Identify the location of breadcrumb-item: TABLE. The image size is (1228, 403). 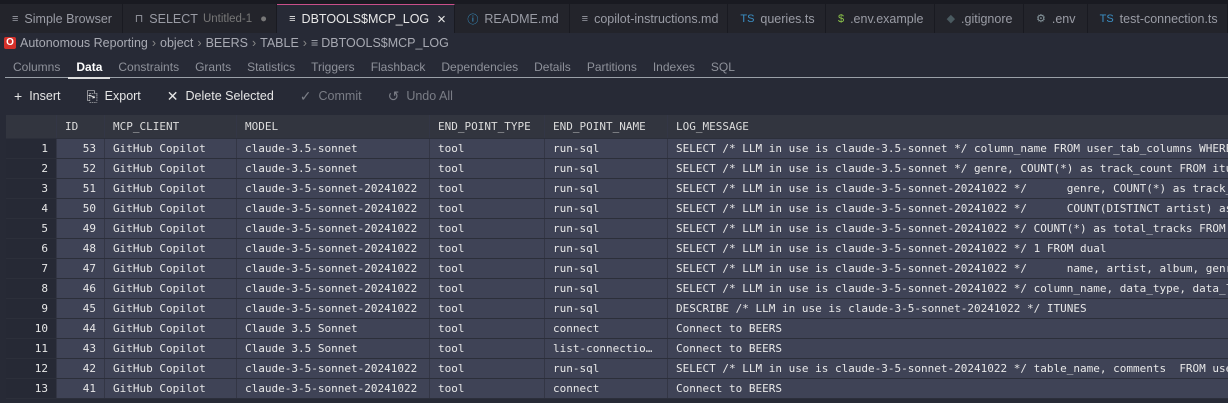
(279, 43).